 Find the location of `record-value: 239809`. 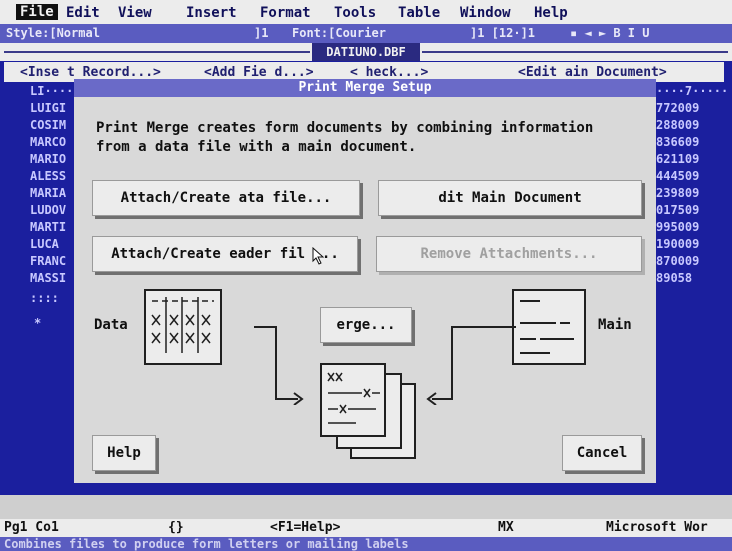

record-value: 239809 is located at coordinates (677, 193).